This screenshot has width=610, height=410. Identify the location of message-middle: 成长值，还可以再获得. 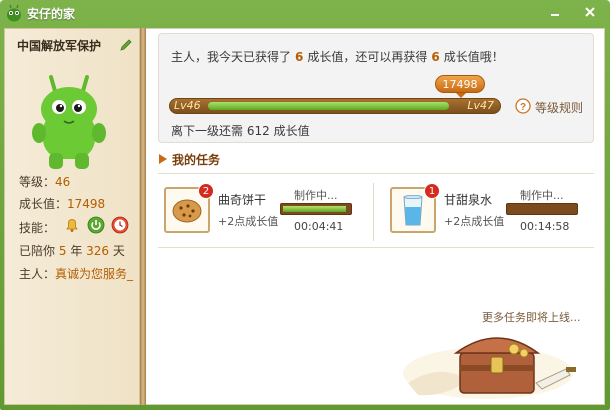
(367, 57).